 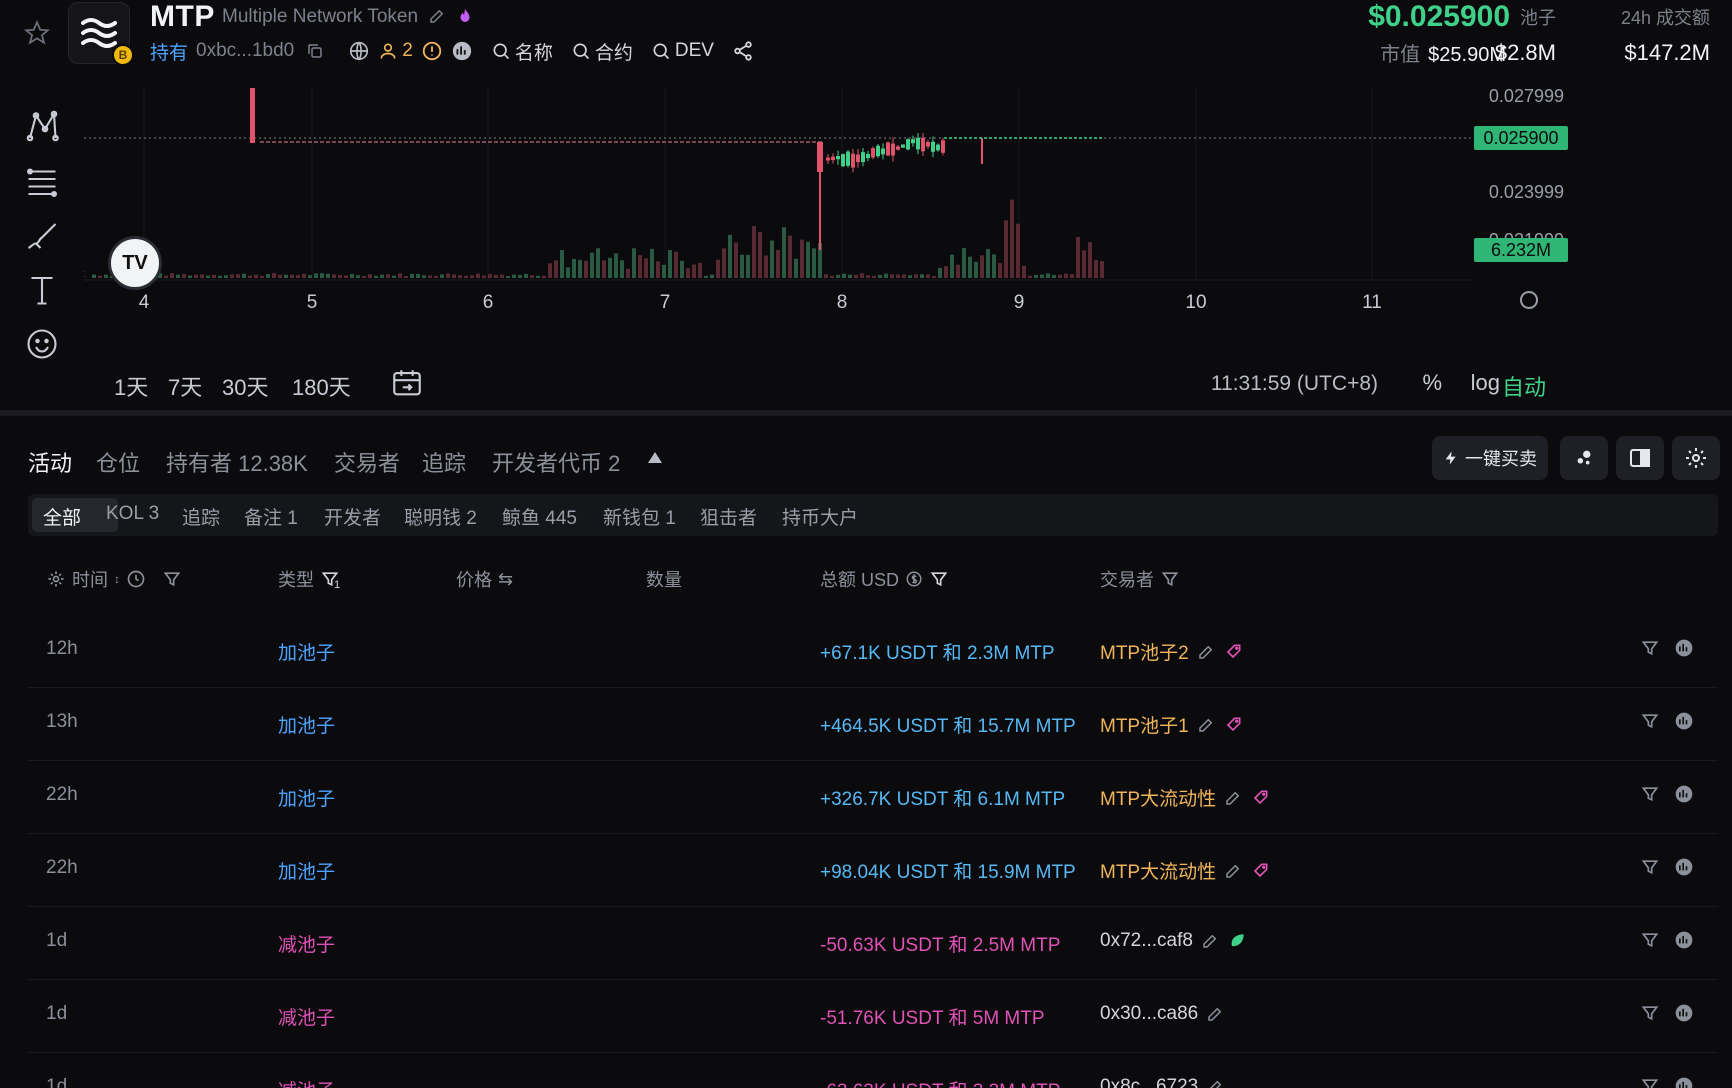 What do you see at coordinates (131, 386) in the screenshot?
I see `range-1d-button: 1天` at bounding box center [131, 386].